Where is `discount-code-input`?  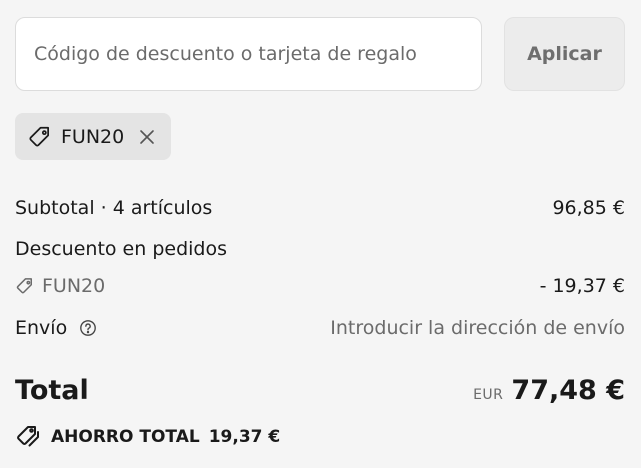
discount-code-input is located at coordinates (248, 54).